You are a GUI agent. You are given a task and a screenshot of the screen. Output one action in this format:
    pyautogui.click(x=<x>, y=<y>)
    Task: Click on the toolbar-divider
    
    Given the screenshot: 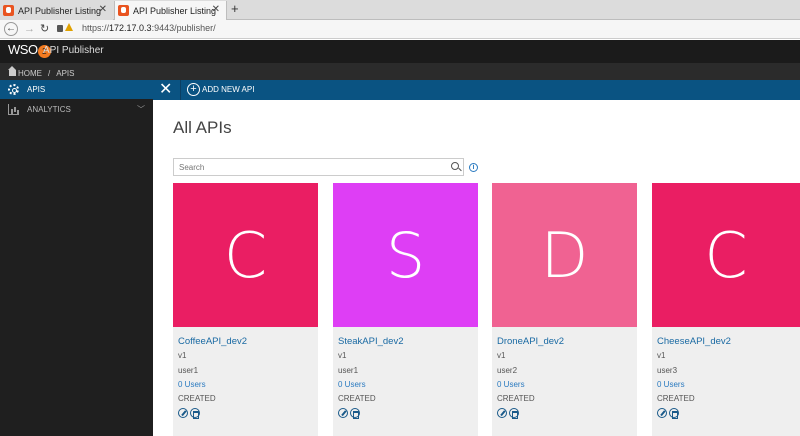 What is the action you would take?
    pyautogui.click(x=180, y=90)
    